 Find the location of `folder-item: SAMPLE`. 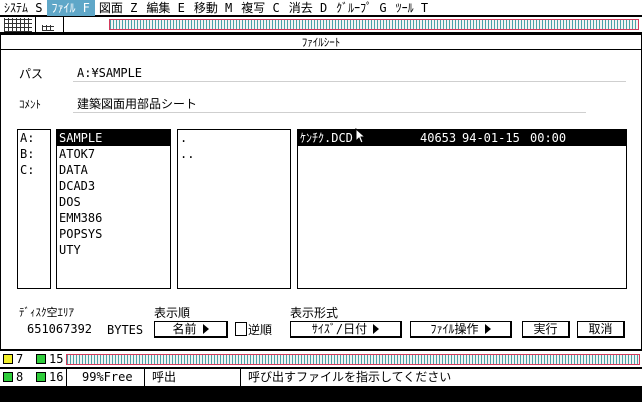

folder-item: SAMPLE is located at coordinates (113, 138).